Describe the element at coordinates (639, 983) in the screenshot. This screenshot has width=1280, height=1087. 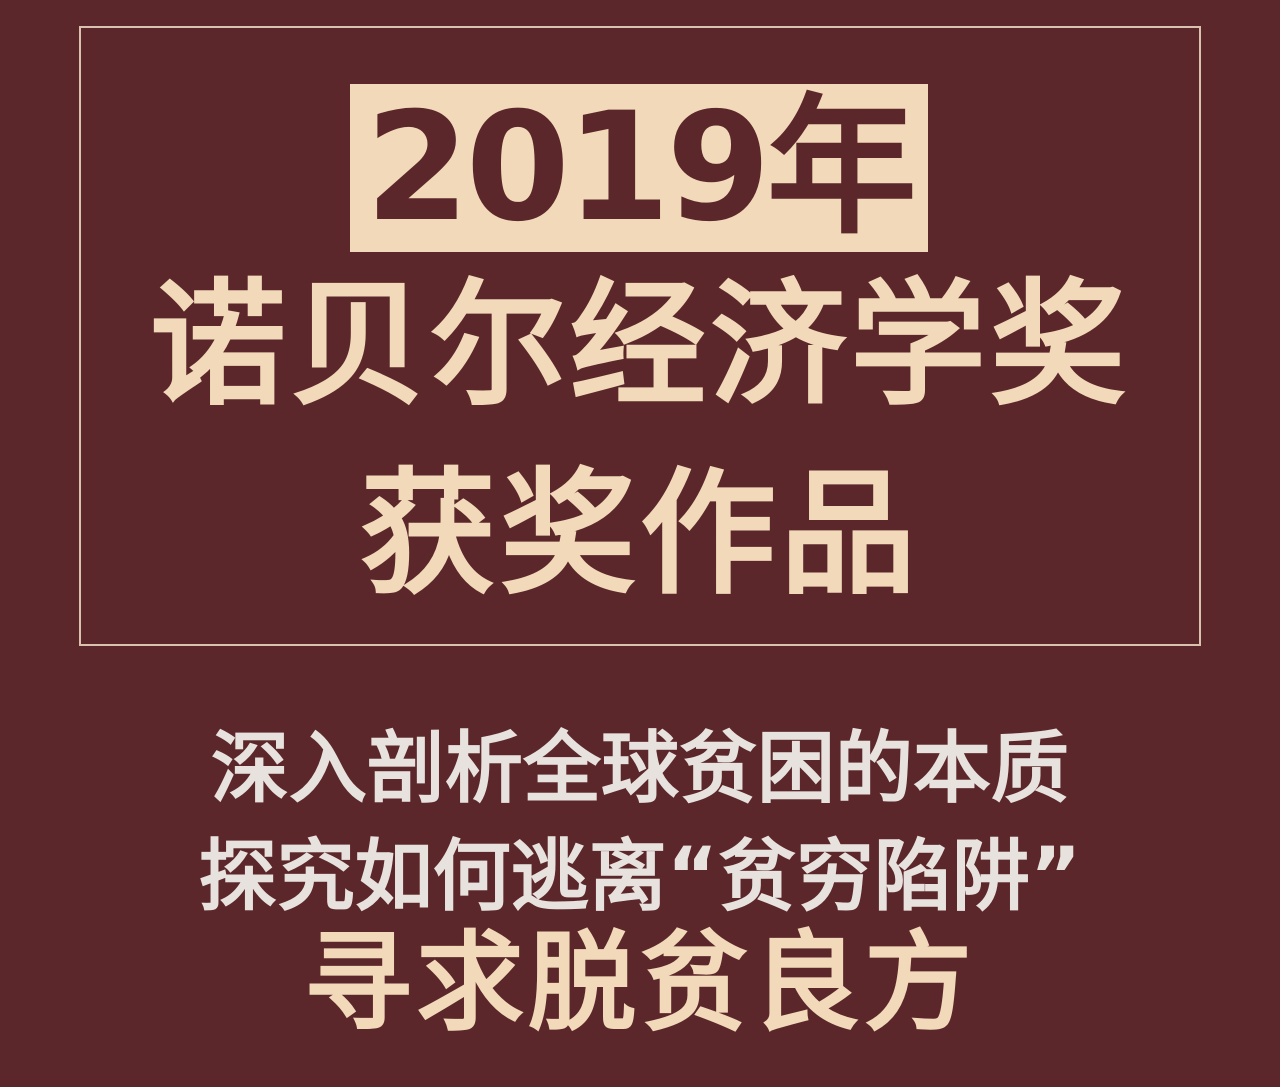
I see `tagline: 寻求脱贫良方` at that location.